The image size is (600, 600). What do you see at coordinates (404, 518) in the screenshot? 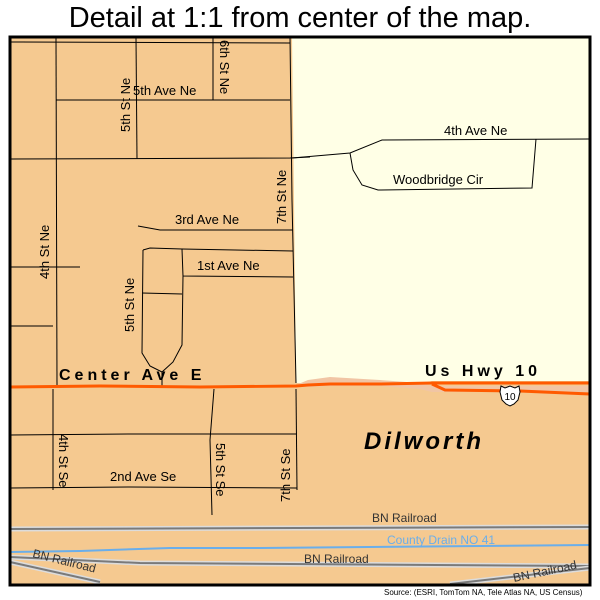
I see `label-bn-railroad-upper: BN Railroad` at bounding box center [404, 518].